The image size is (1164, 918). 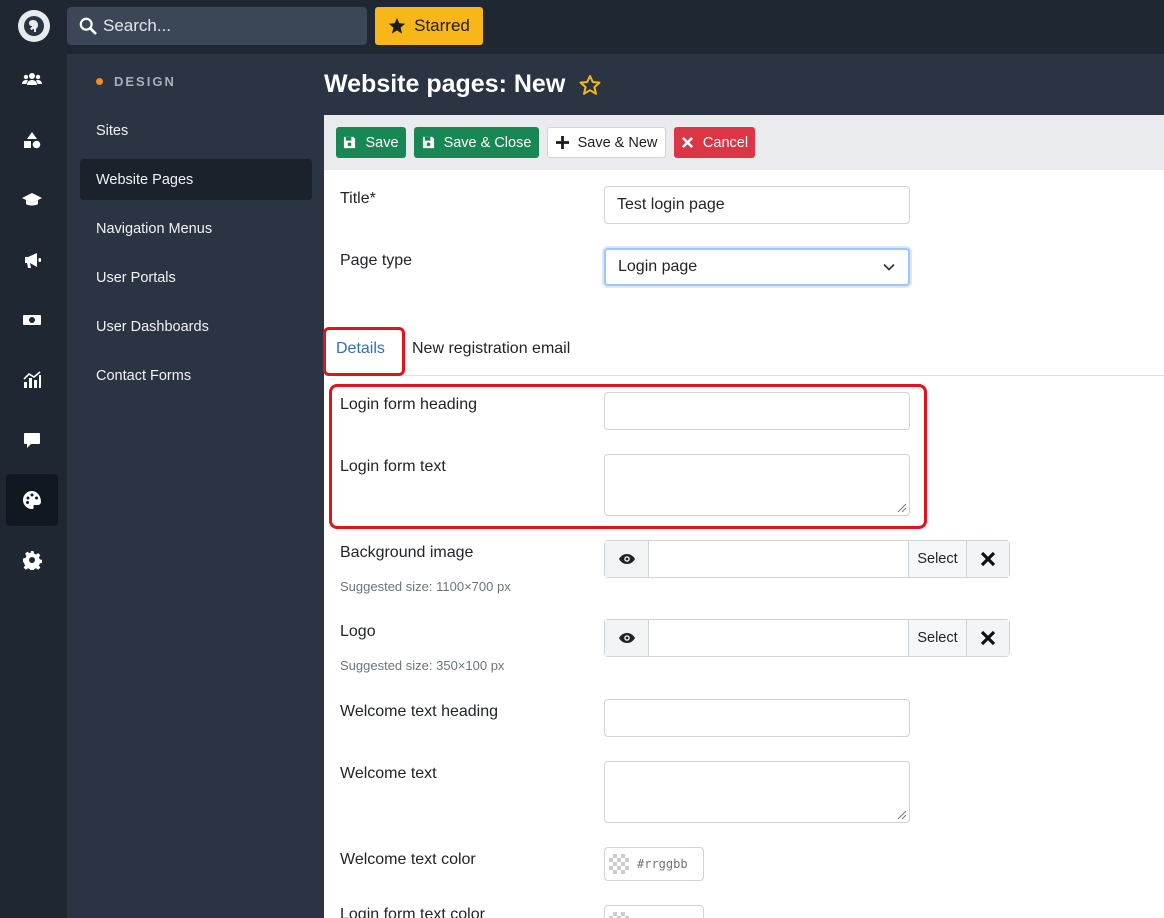 I want to click on shapes-icon, so click(x=32, y=140).